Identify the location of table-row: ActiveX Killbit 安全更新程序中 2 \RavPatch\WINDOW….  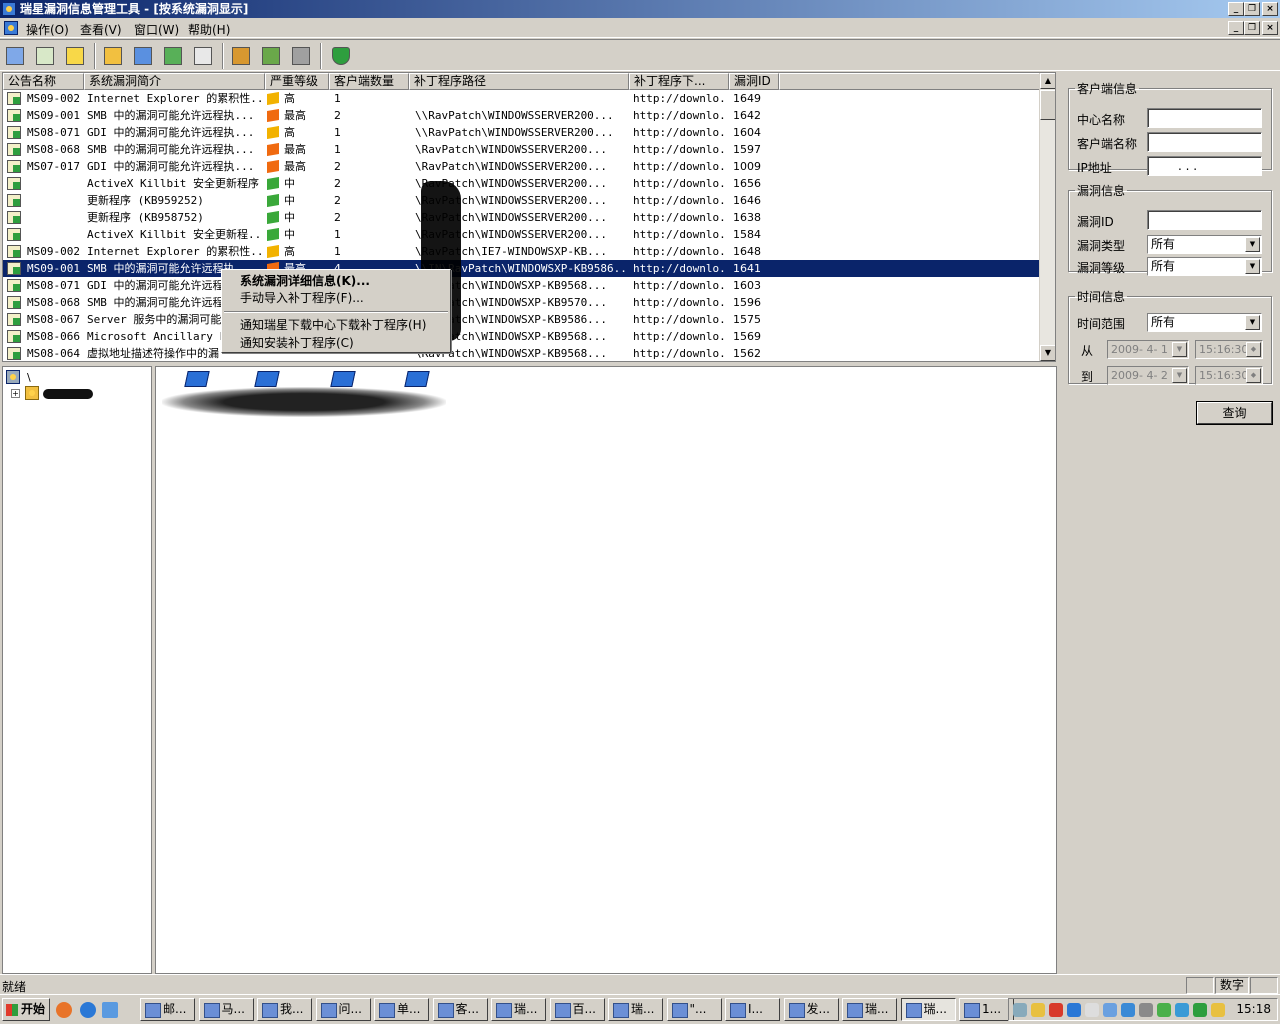
(523, 183).